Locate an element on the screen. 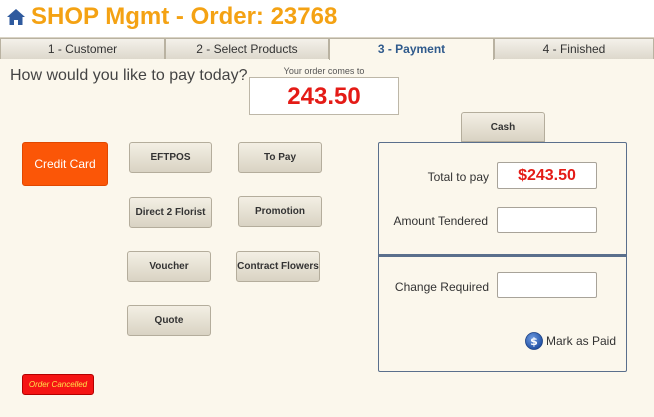  voucher-button: Voucher is located at coordinates (169, 266).